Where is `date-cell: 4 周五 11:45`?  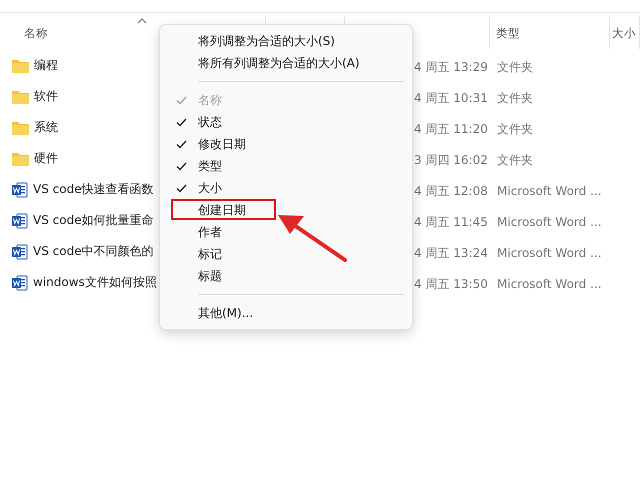
date-cell: 4 周五 11:45 is located at coordinates (451, 221).